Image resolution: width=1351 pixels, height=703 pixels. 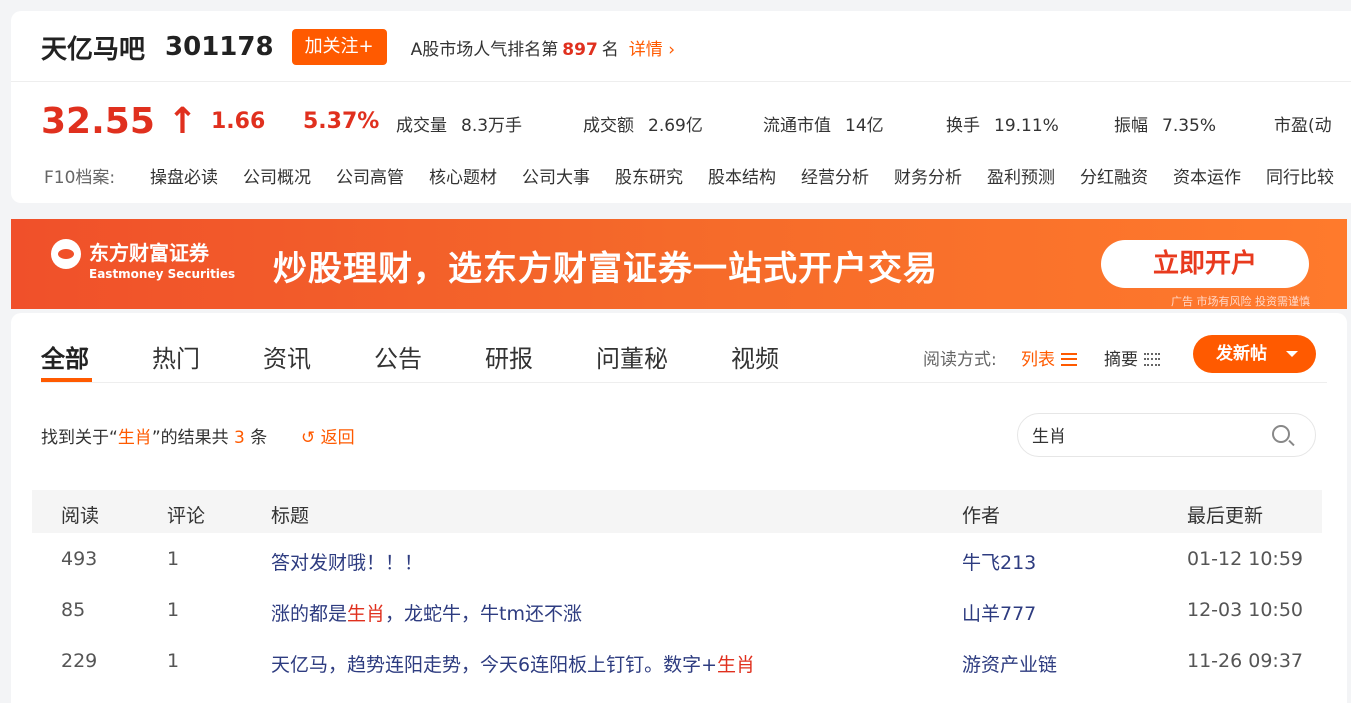 I want to click on f10-link: 盈利预测, so click(x=1021, y=175).